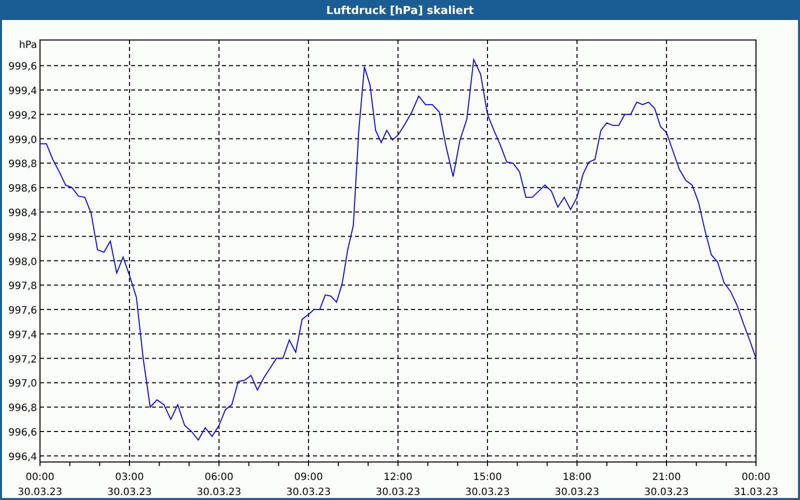  I want to click on y-tick-label: 996,4, so click(22, 457).